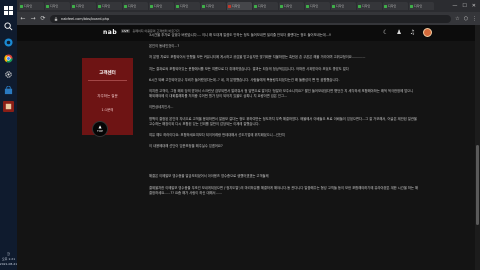 This screenshot has height=270, width=480. What do you see at coordinates (43, 18) in the screenshot?
I see `reload-button: ⟳` at bounding box center [43, 18].